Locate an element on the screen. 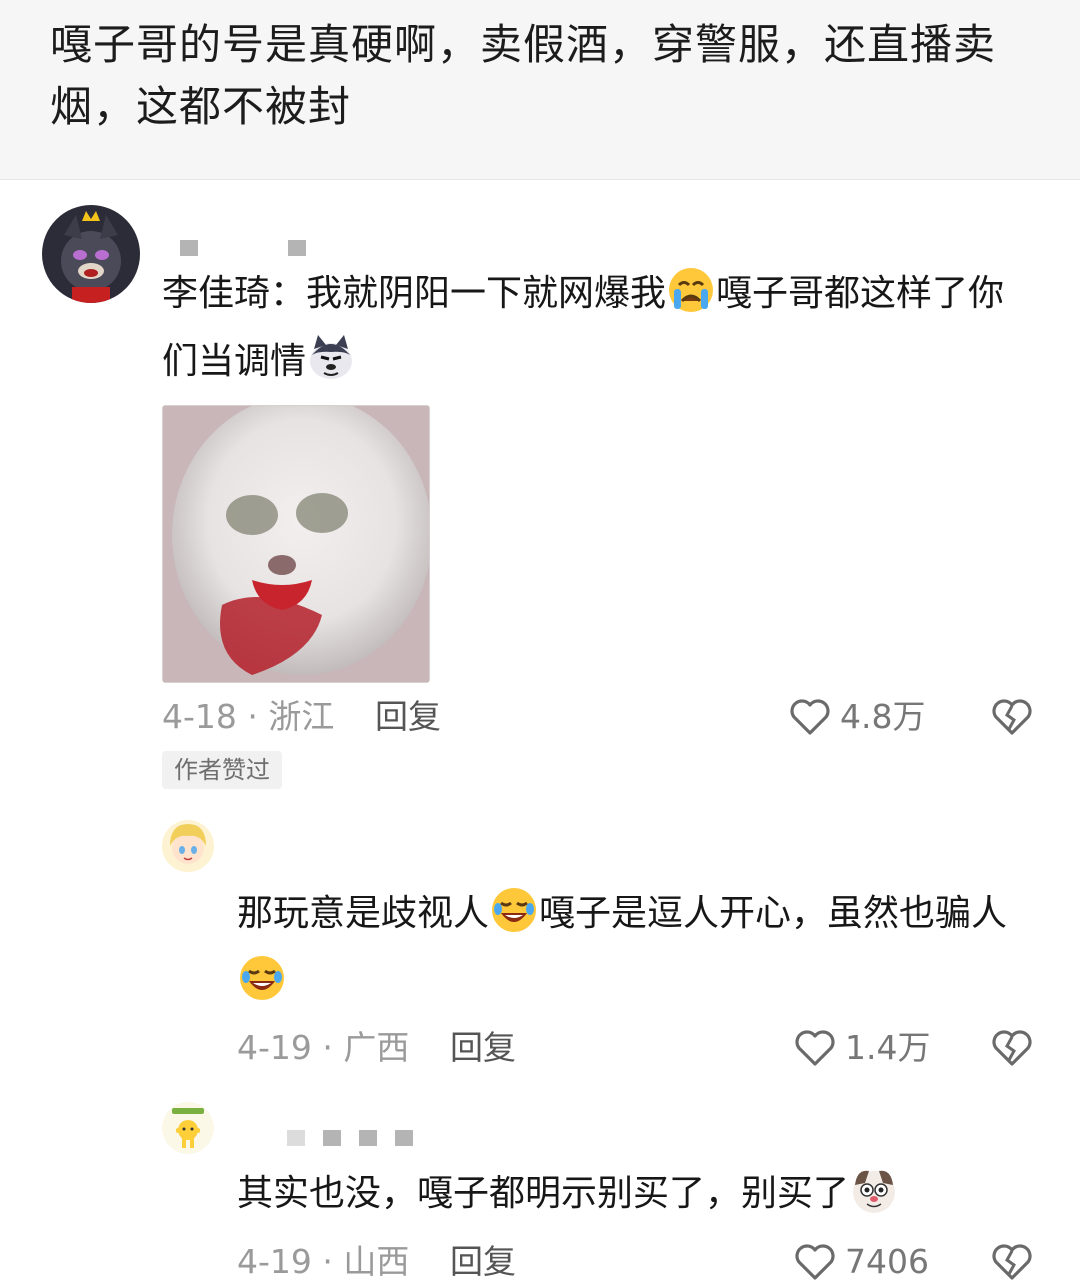 Image resolution: width=1080 pixels, height=1285 pixels. post-title: 嘎子哥的号是真硬啊，卖假酒，穿警服，还直播卖烟，这都不被封 is located at coordinates (523, 75).